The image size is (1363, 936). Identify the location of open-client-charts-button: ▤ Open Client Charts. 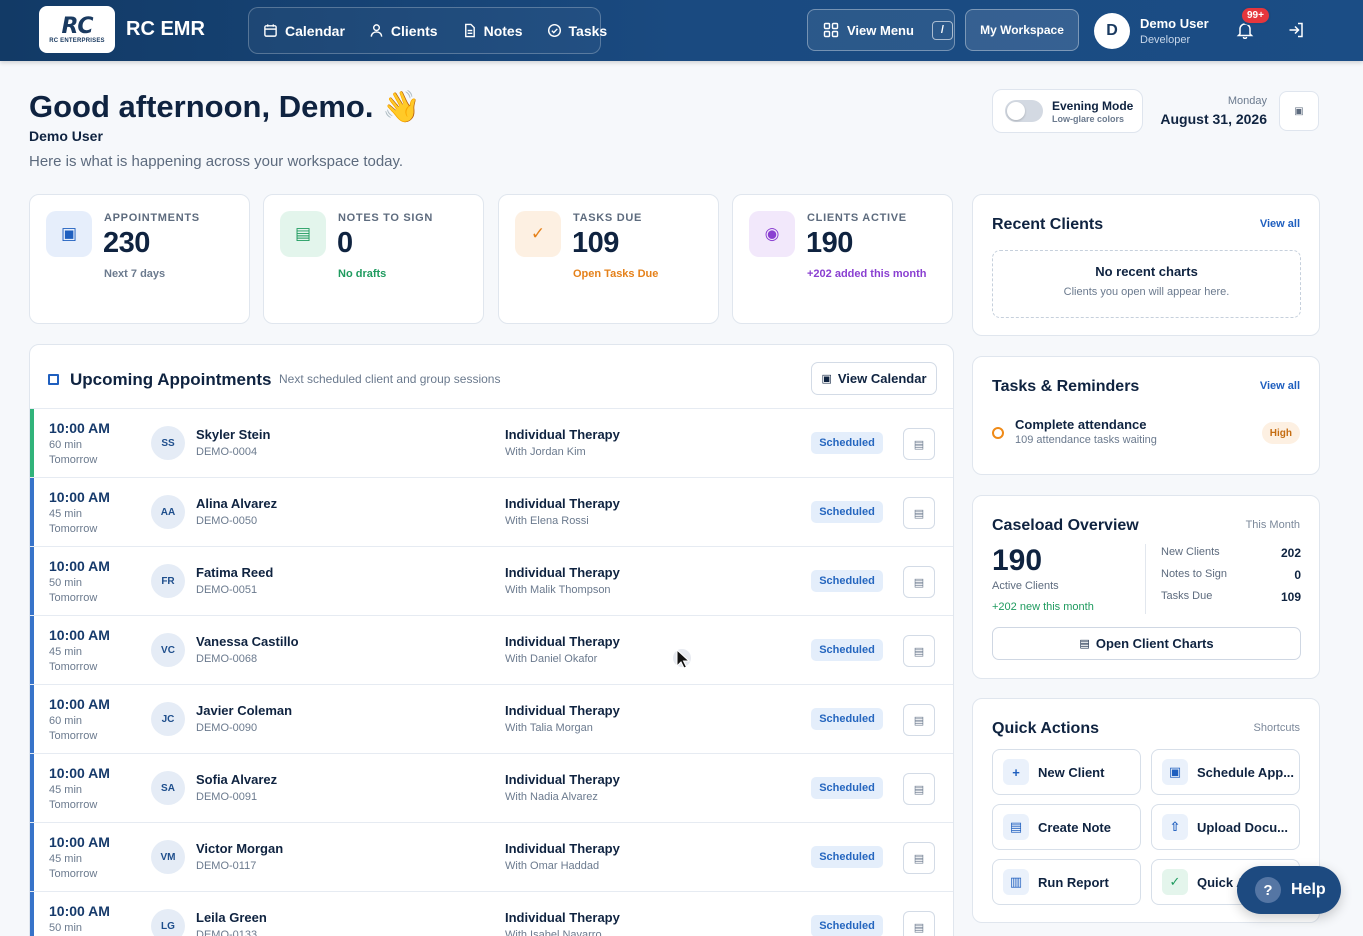
(1146, 643).